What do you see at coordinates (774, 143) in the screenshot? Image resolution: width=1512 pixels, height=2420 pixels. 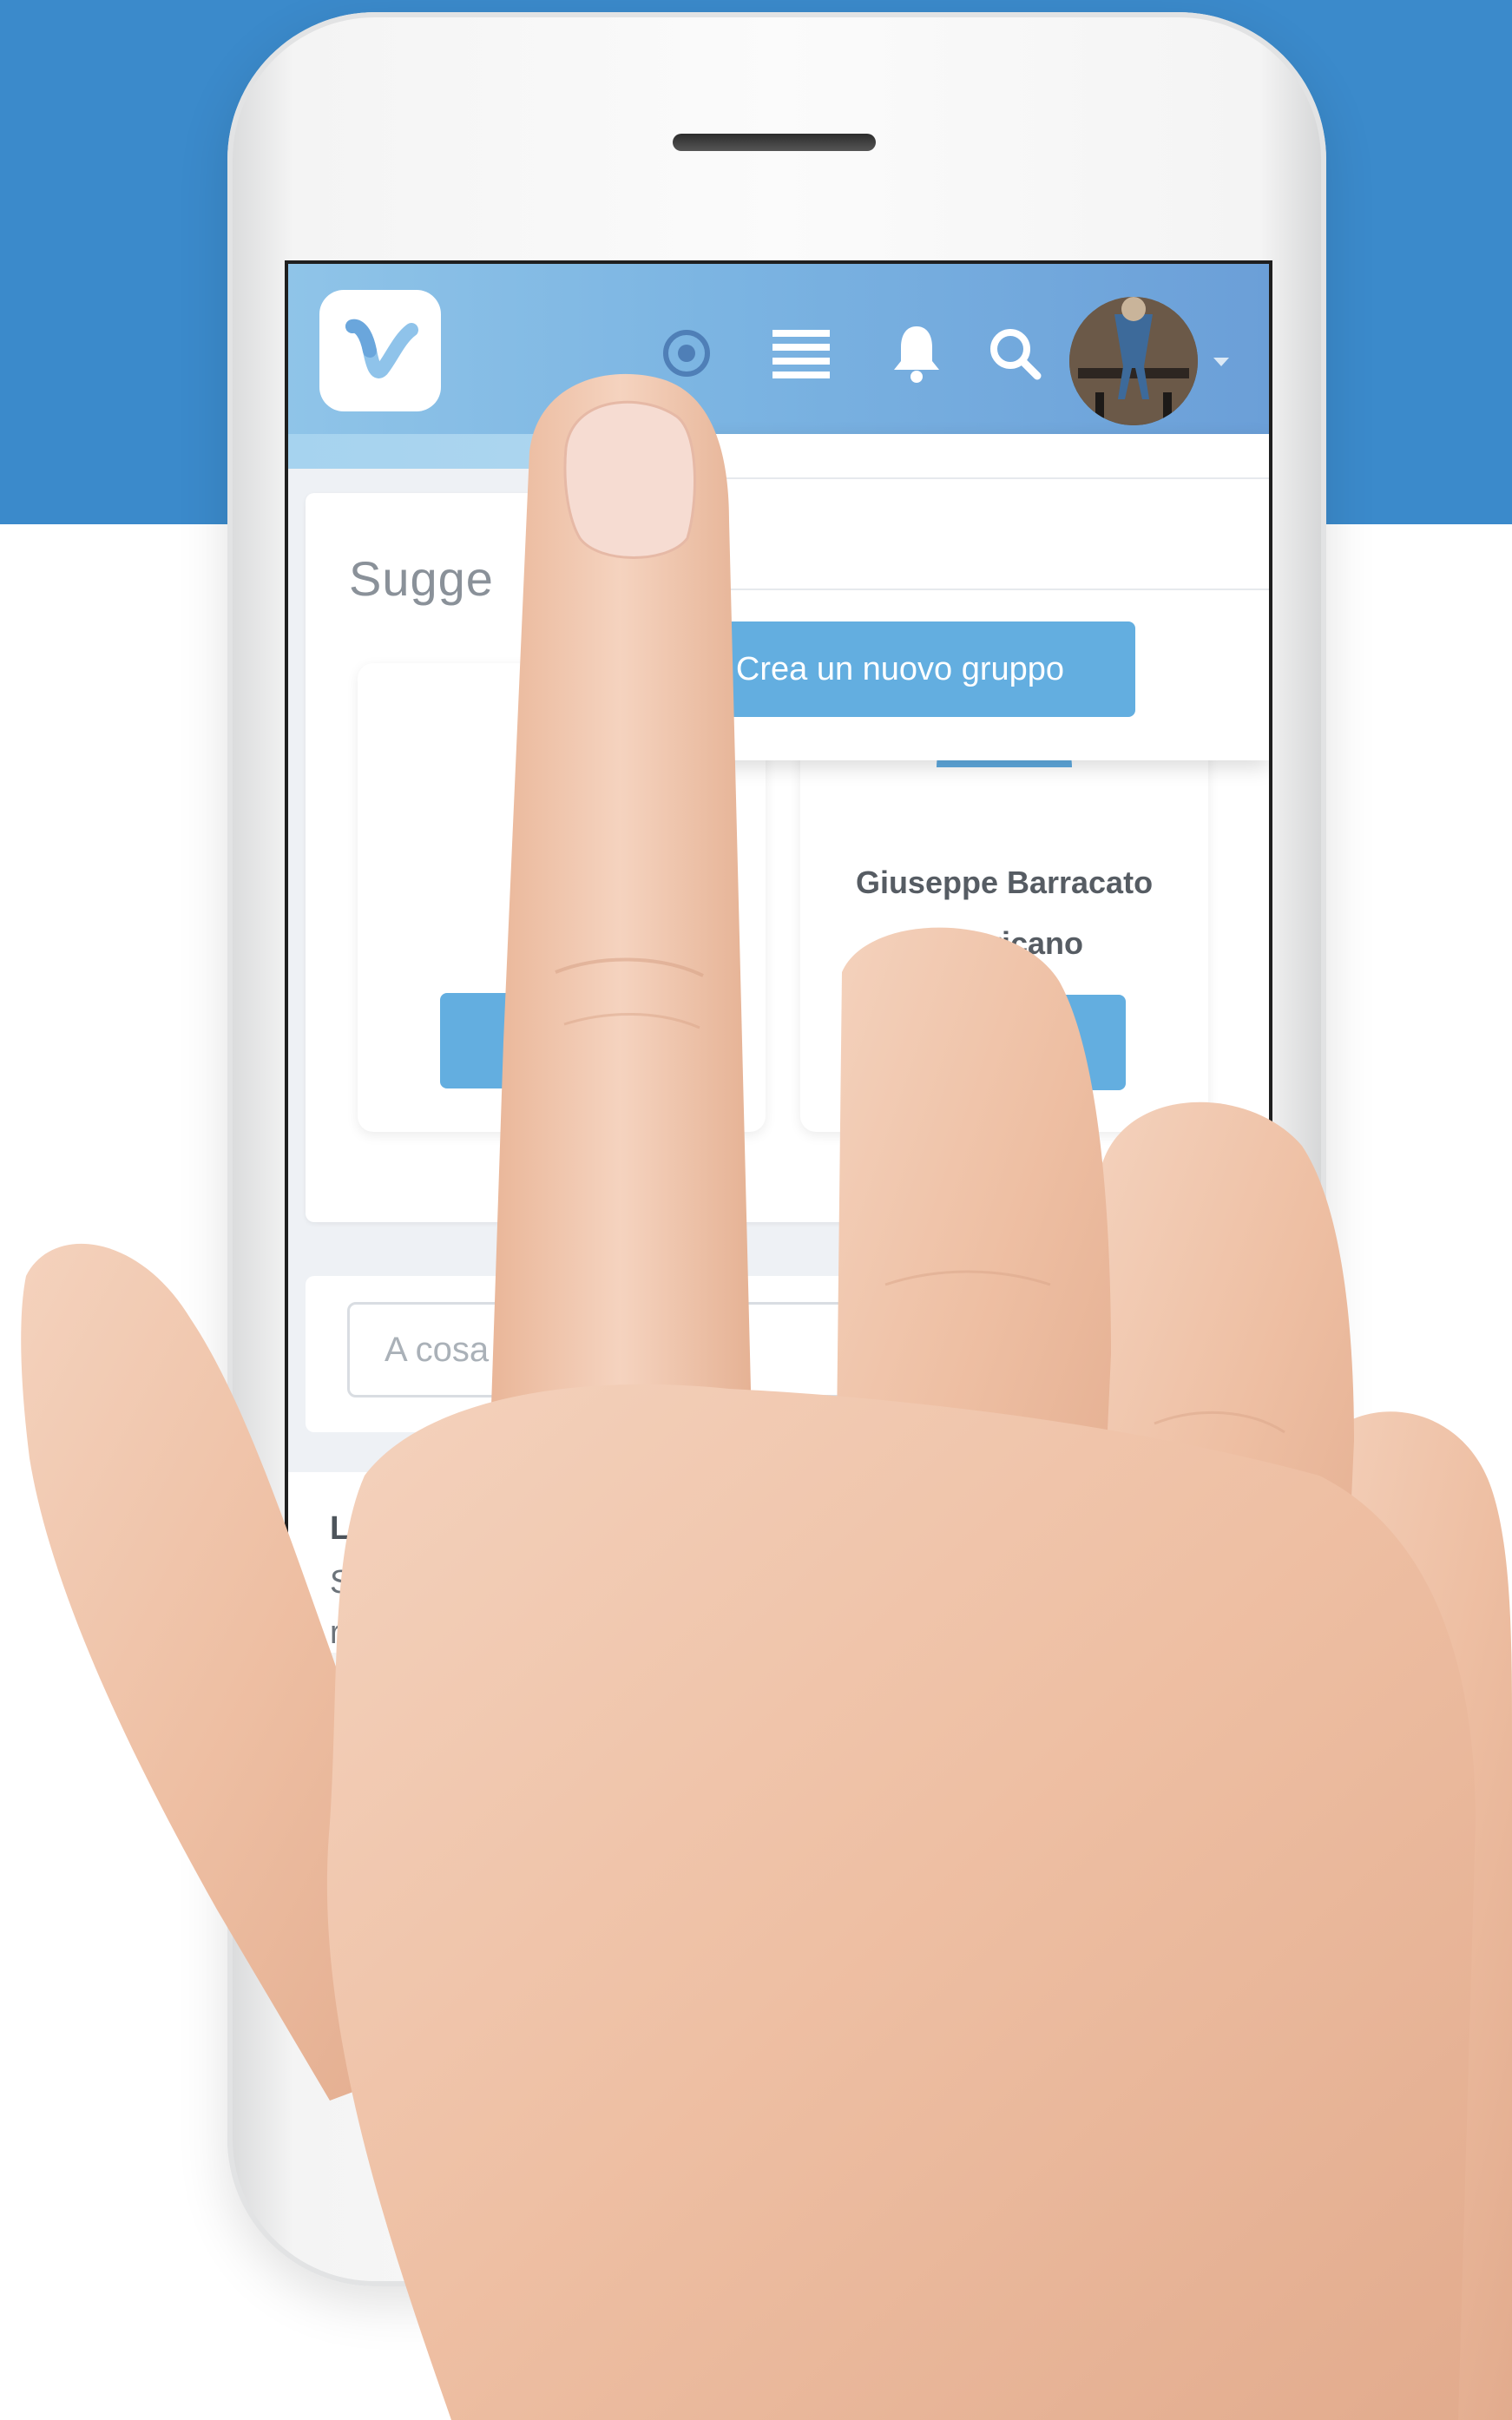 I see `phone-speaker` at bounding box center [774, 143].